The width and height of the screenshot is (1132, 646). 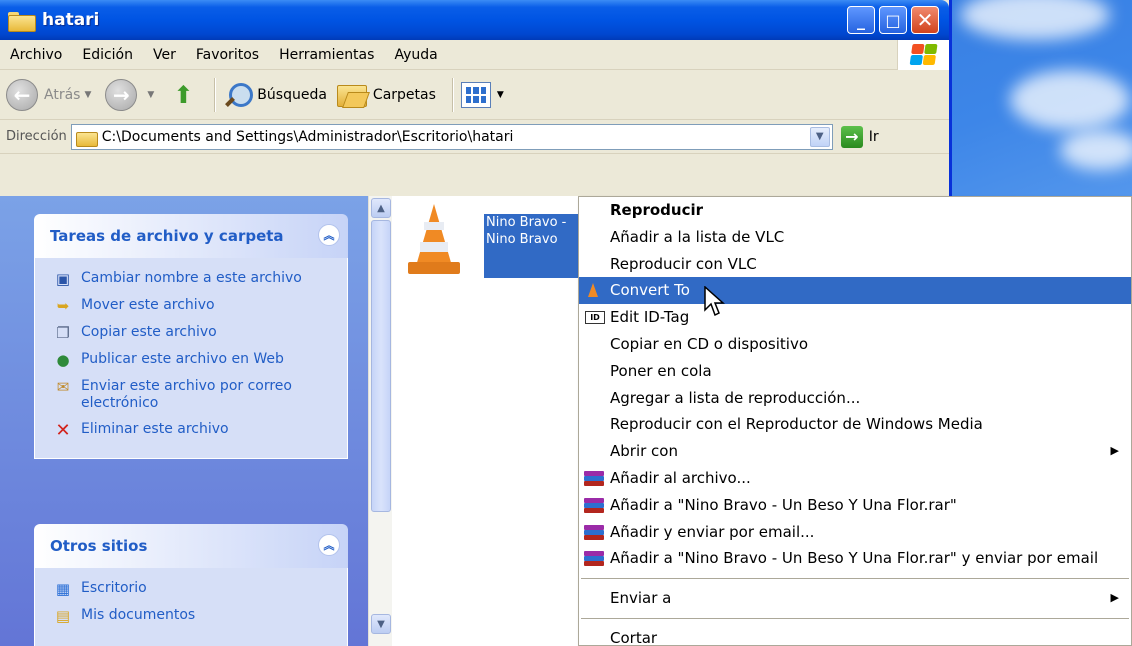 What do you see at coordinates (923, 55) in the screenshot?
I see `windows-logo` at bounding box center [923, 55].